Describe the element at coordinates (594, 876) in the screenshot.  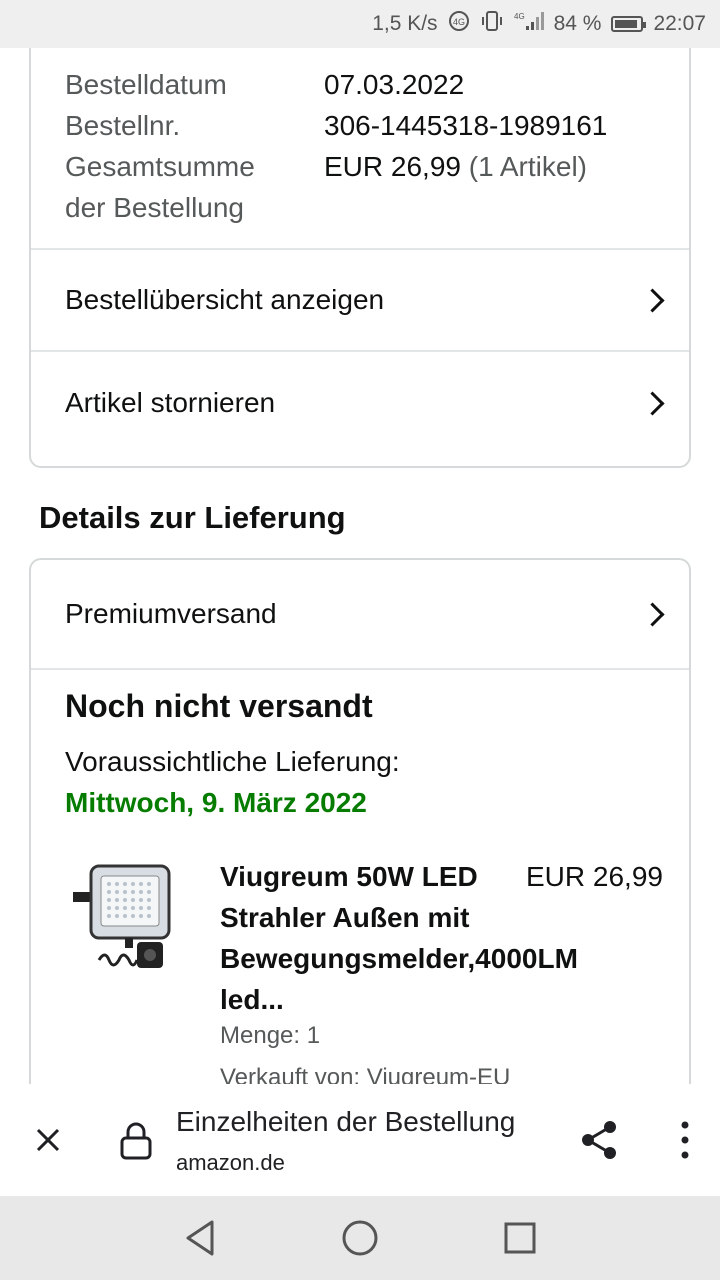
I see `product-price: EUR 26,99` at that location.